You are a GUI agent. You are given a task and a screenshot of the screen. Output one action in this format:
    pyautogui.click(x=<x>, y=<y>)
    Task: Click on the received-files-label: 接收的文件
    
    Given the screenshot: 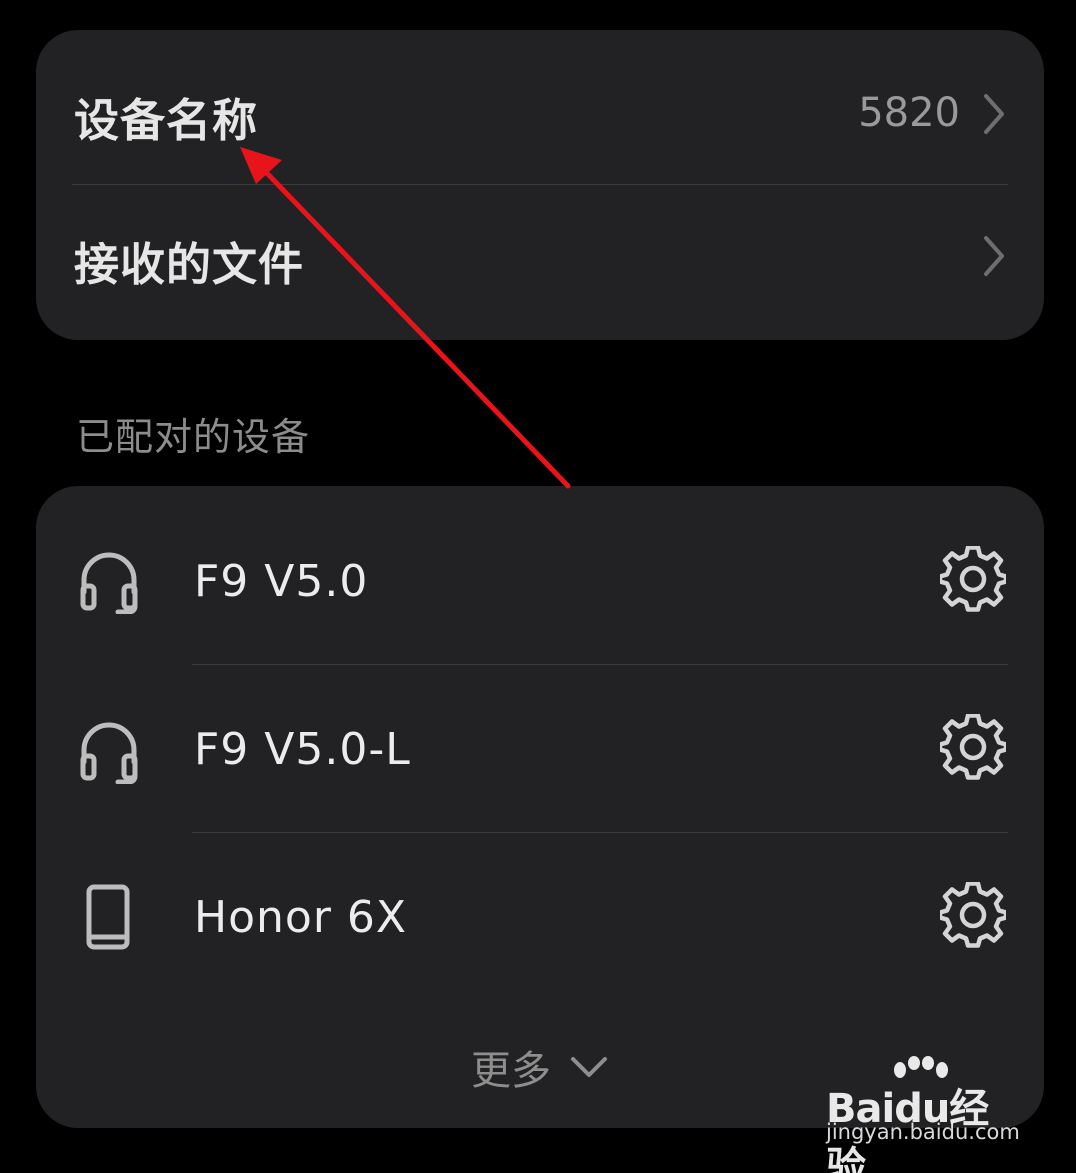 What is the action you would take?
    pyautogui.click(x=189, y=264)
    